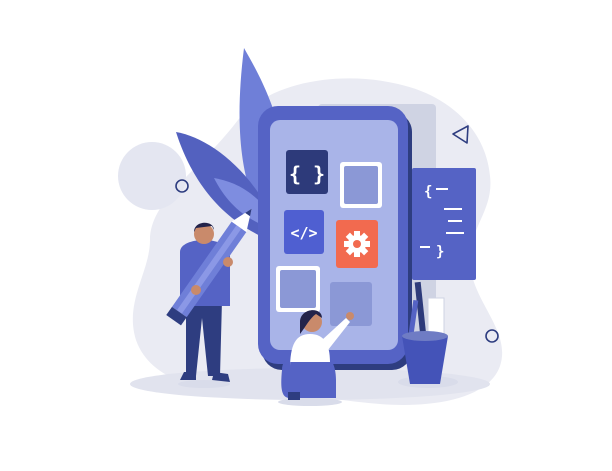 Image resolution: width=612 pixels, height=471 pixels. I want to click on braces-icon: { }, so click(307, 174).